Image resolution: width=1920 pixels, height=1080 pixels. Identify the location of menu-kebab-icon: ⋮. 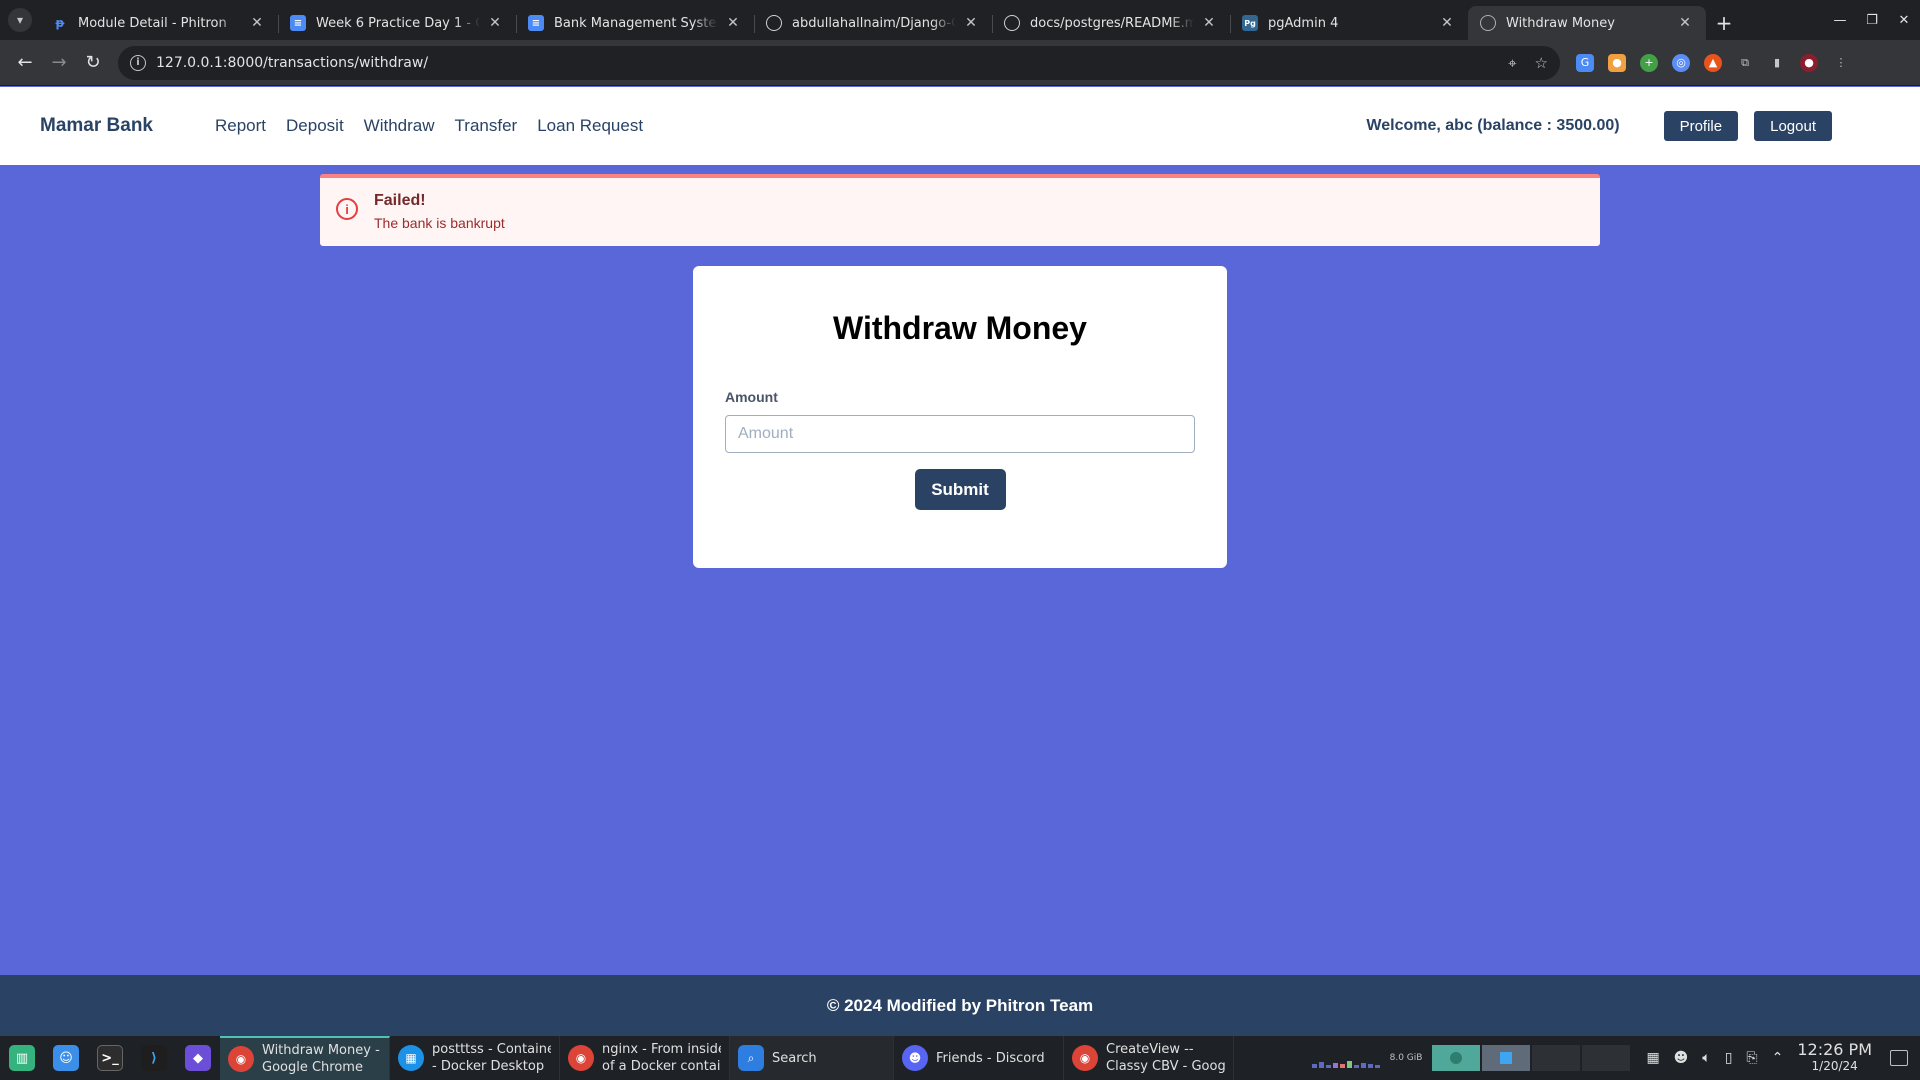
(1841, 63).